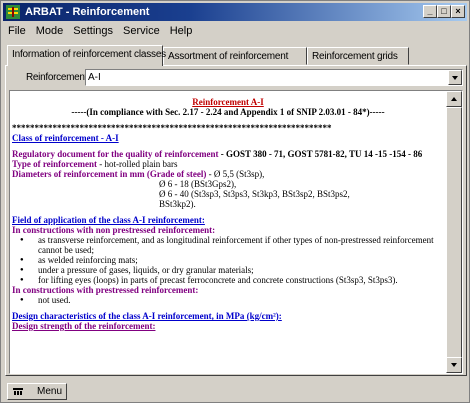 The height and width of the screenshot is (408, 474). I want to click on scroll-down-icon, so click(454, 365).